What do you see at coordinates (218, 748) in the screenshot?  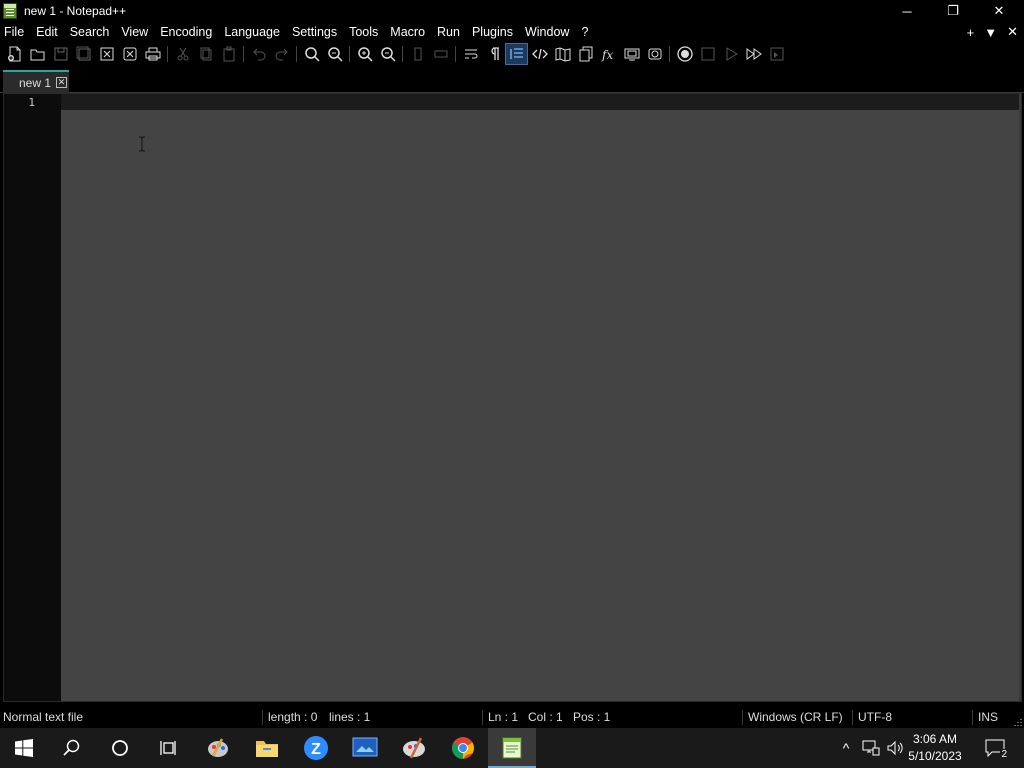 I see `paint-app-icon` at bounding box center [218, 748].